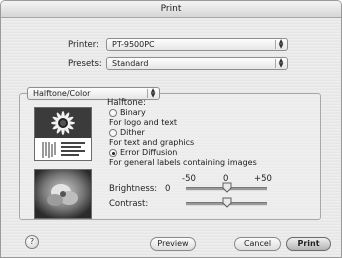 The image size is (342, 258). What do you see at coordinates (133, 189) in the screenshot?
I see `brightness-label: Brightness:` at bounding box center [133, 189].